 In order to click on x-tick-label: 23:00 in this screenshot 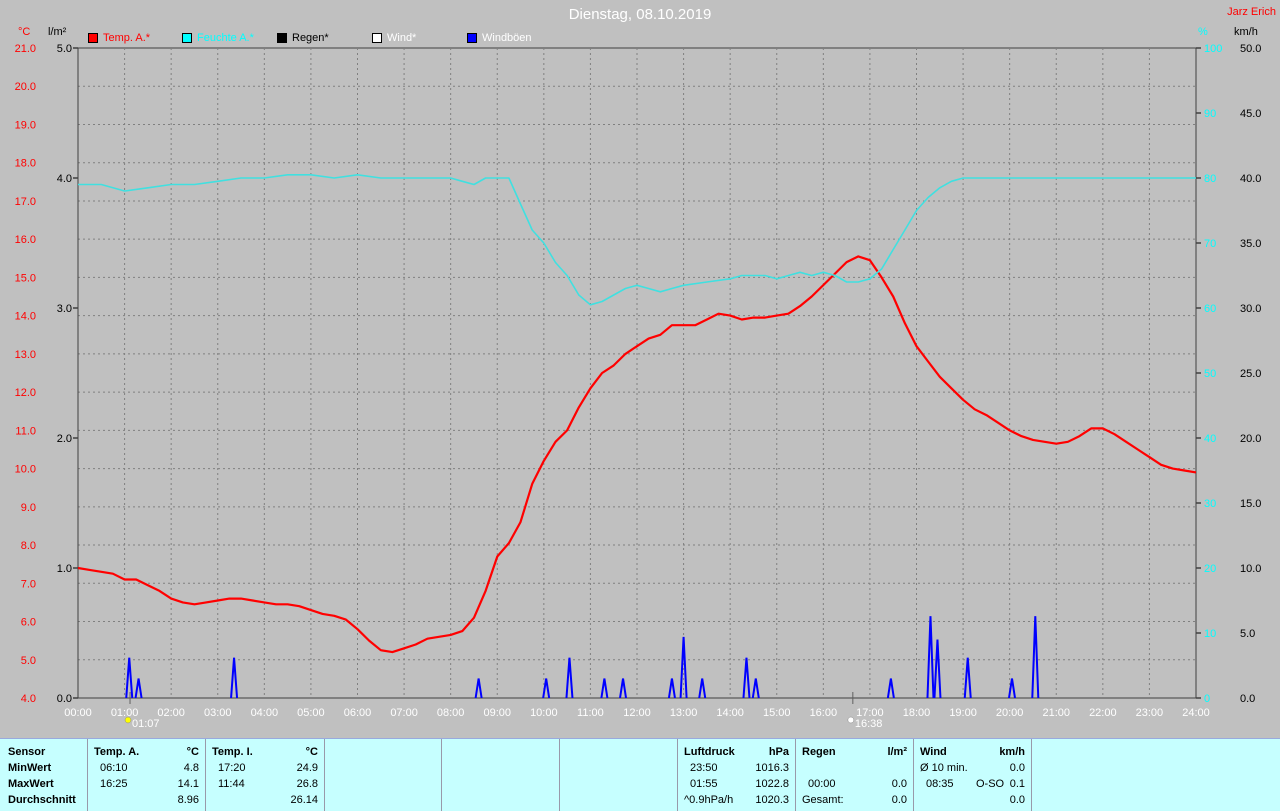, I will do `click(1150, 713)`.